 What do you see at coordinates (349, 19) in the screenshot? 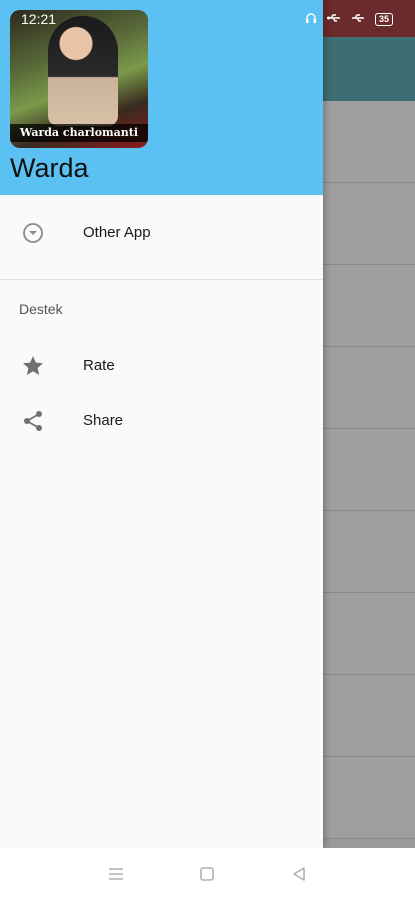
I see `status-icons: 35` at bounding box center [349, 19].